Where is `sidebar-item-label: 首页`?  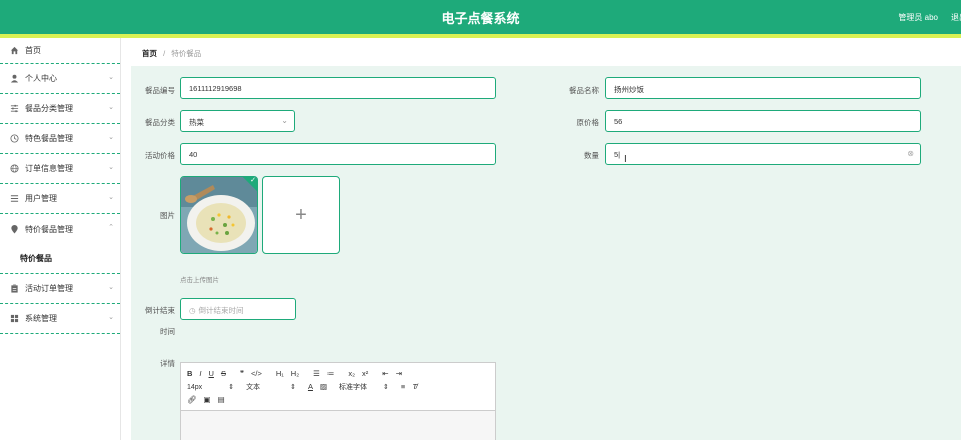
sidebar-item-label: 首页 is located at coordinates (33, 50).